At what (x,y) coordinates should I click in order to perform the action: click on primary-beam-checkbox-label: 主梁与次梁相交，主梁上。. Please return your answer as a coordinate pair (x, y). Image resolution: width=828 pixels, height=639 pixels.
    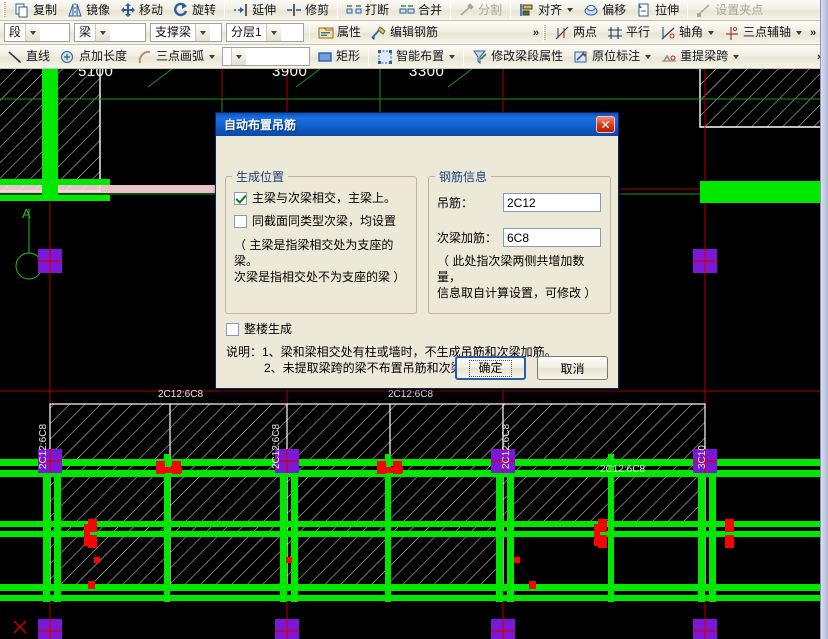
    Looking at the image, I should click on (324, 198).